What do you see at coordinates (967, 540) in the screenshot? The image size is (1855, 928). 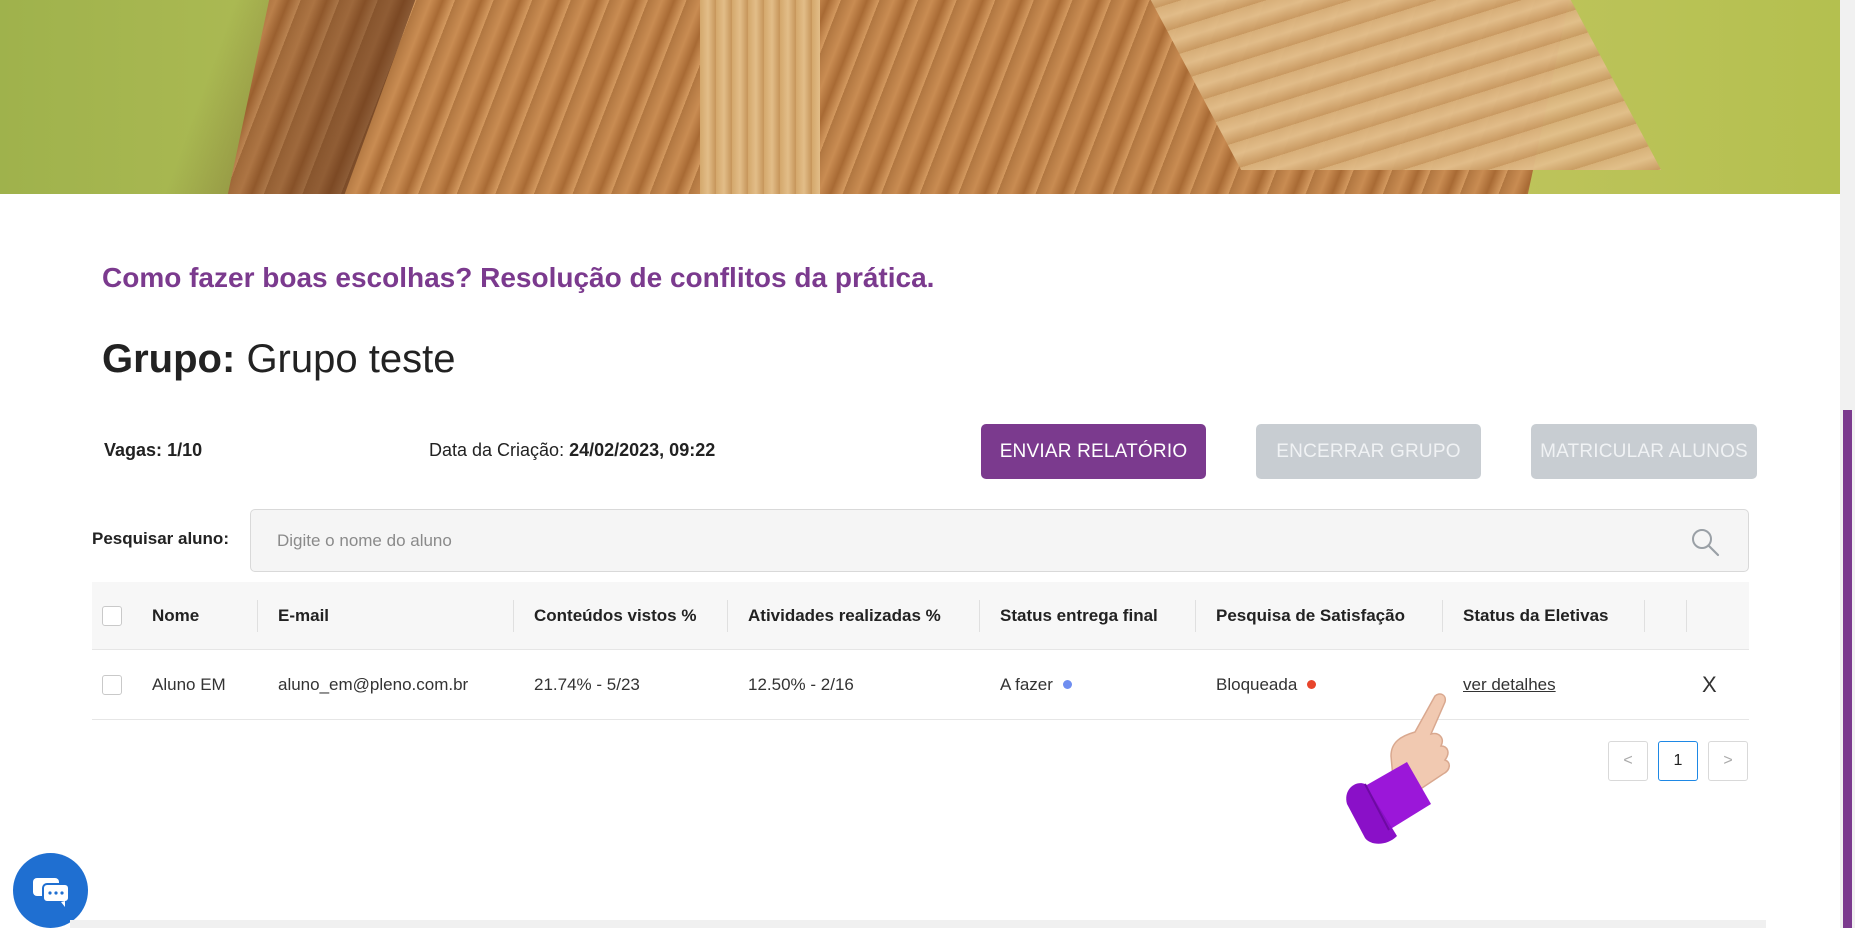 I see `search-input` at bounding box center [967, 540].